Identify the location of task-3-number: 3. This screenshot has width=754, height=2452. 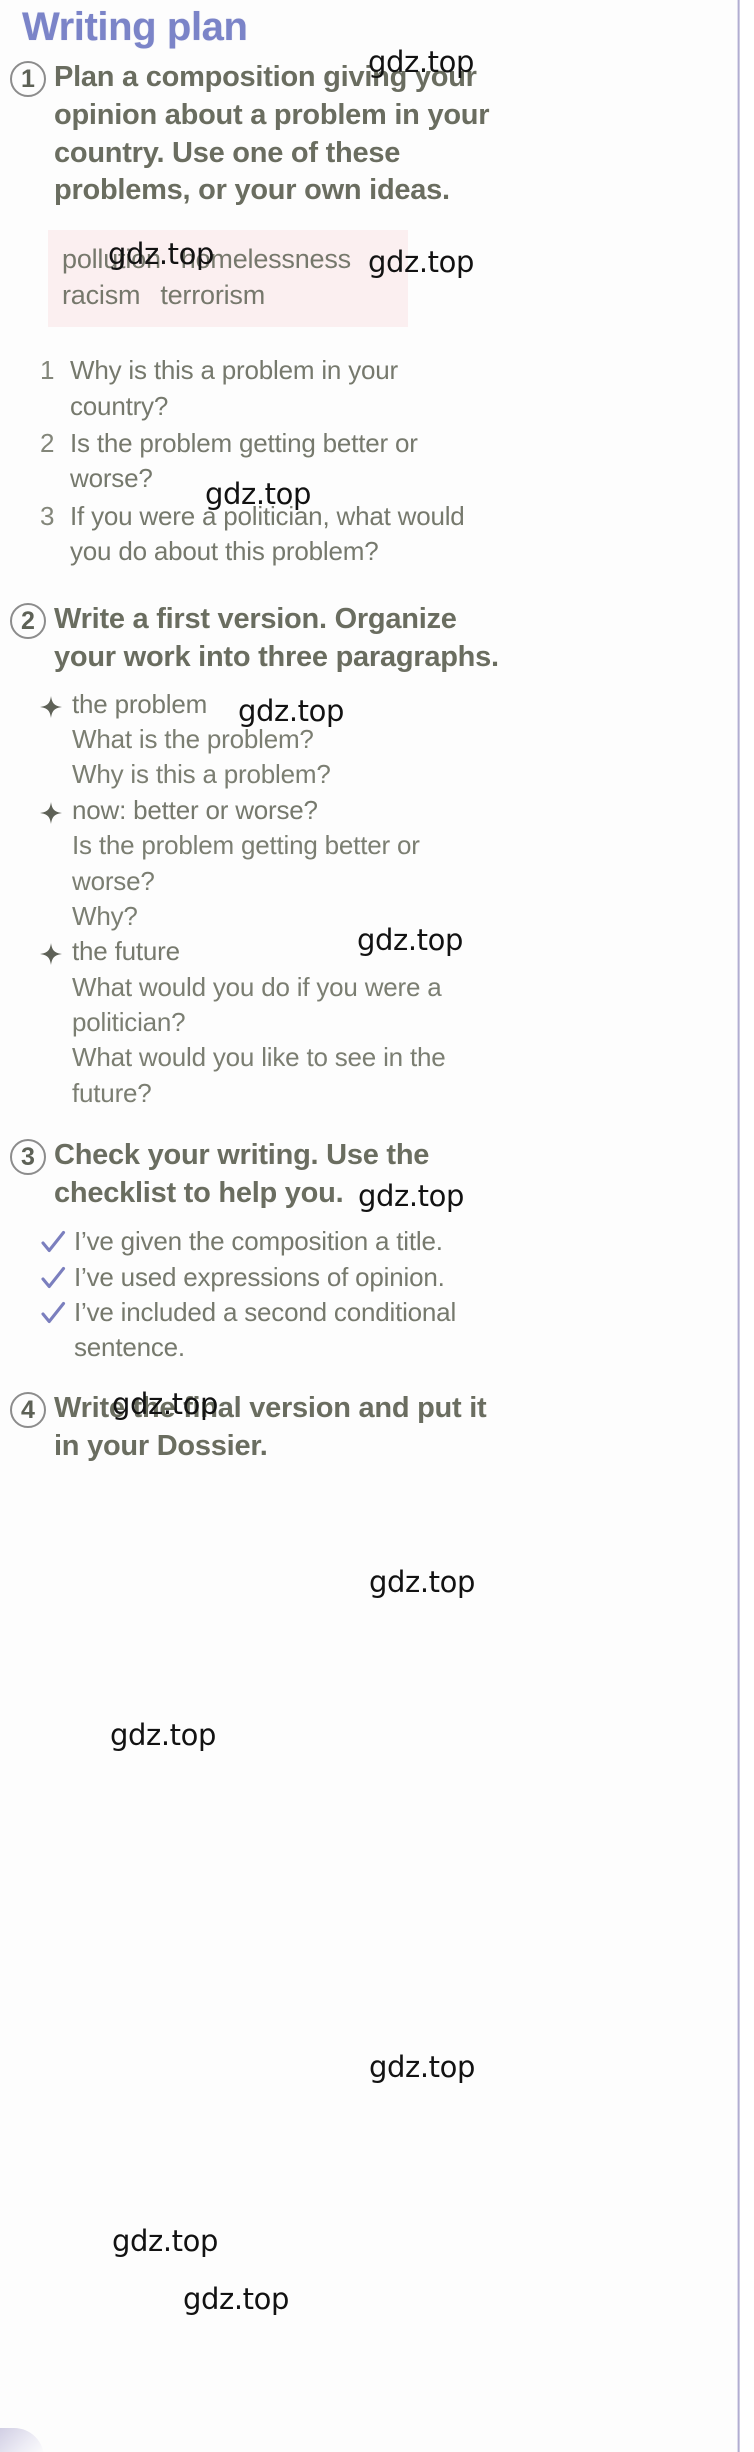
(28, 1157).